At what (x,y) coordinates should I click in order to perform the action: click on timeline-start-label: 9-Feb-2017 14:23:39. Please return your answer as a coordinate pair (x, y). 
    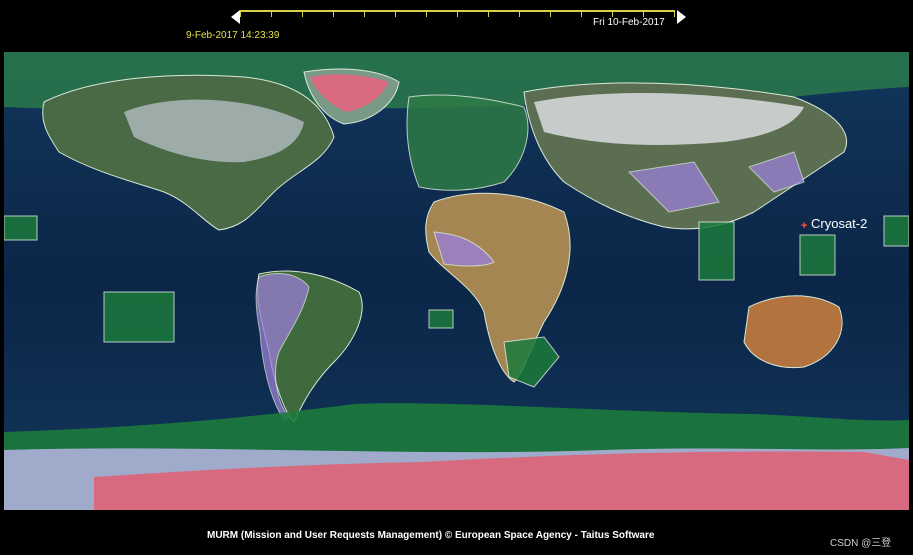
    Looking at the image, I should click on (233, 35).